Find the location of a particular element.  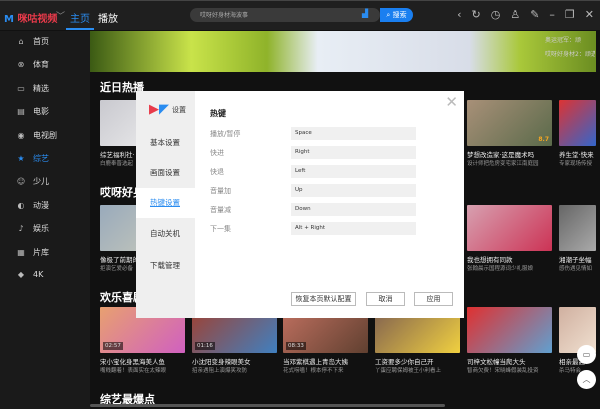

cancel-button: 取消 is located at coordinates (385, 299).